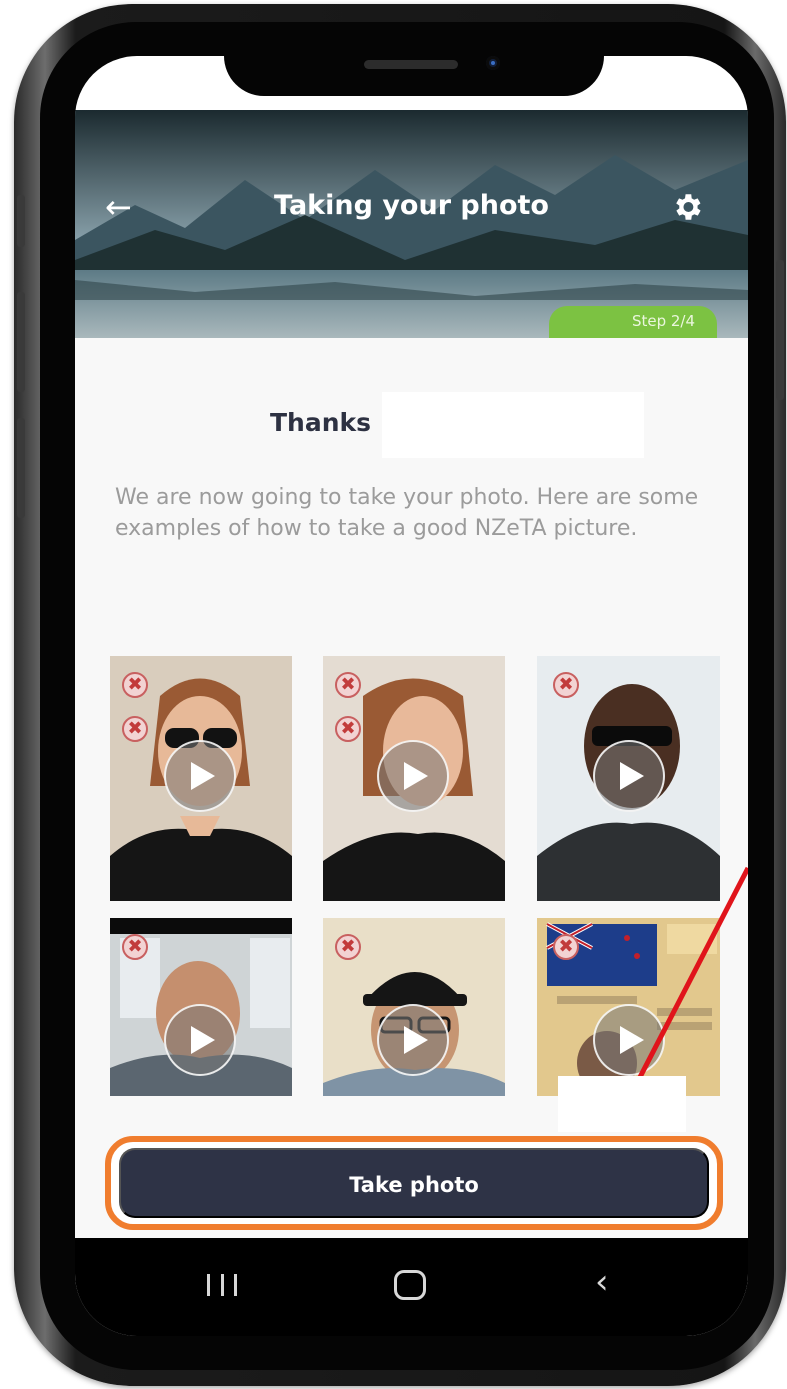  I want to click on front-camera-icon, so click(493, 63).